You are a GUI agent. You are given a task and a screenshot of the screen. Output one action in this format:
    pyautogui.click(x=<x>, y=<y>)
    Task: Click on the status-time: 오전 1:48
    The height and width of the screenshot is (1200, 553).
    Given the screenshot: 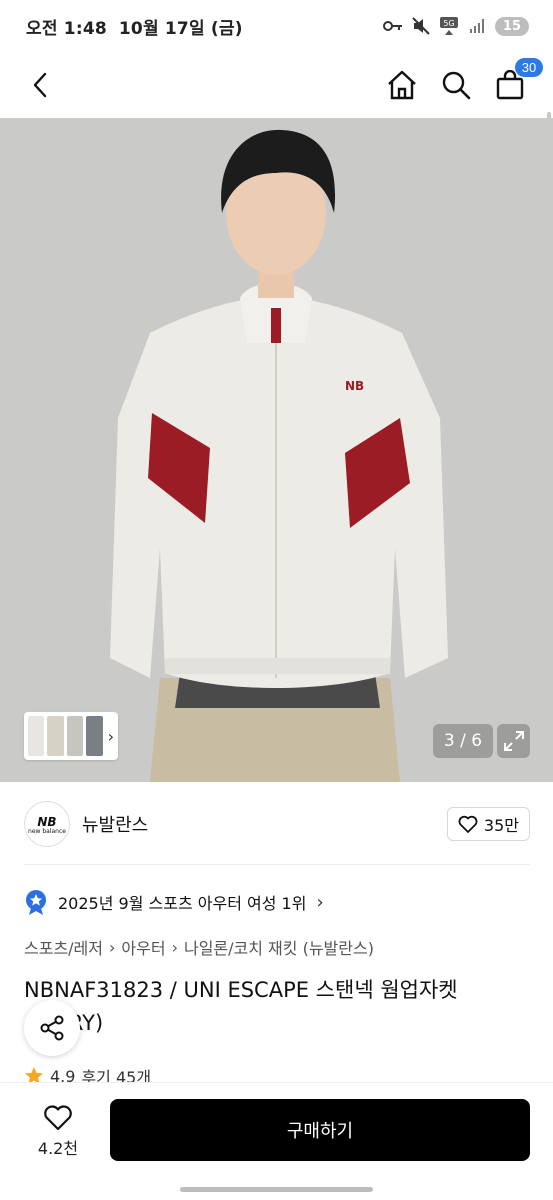 What is the action you would take?
    pyautogui.click(x=66, y=28)
    